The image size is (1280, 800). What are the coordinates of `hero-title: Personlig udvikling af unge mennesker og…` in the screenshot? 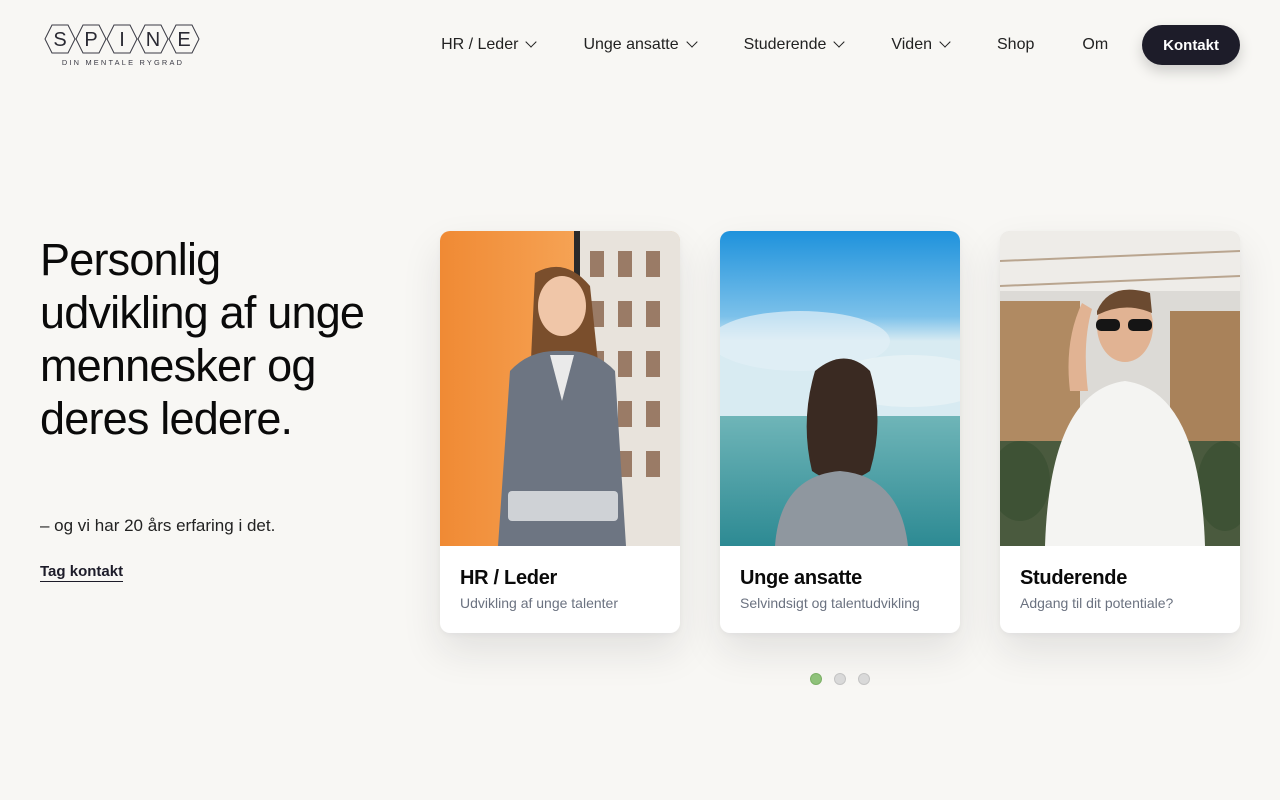 It's located at (202, 339).